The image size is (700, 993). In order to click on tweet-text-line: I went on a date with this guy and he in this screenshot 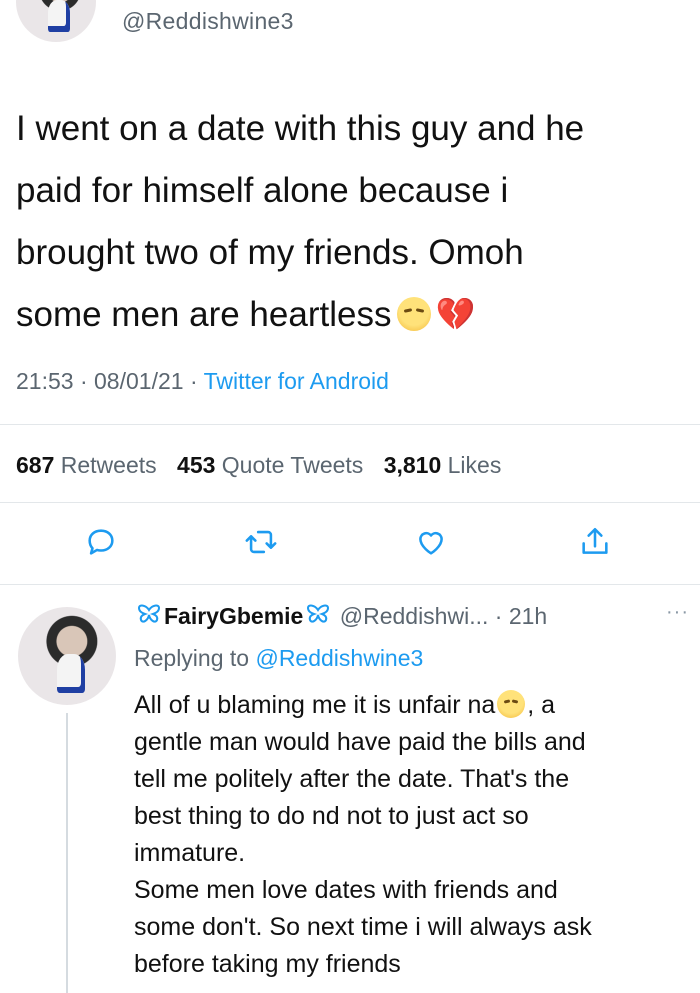, I will do `click(300, 128)`.